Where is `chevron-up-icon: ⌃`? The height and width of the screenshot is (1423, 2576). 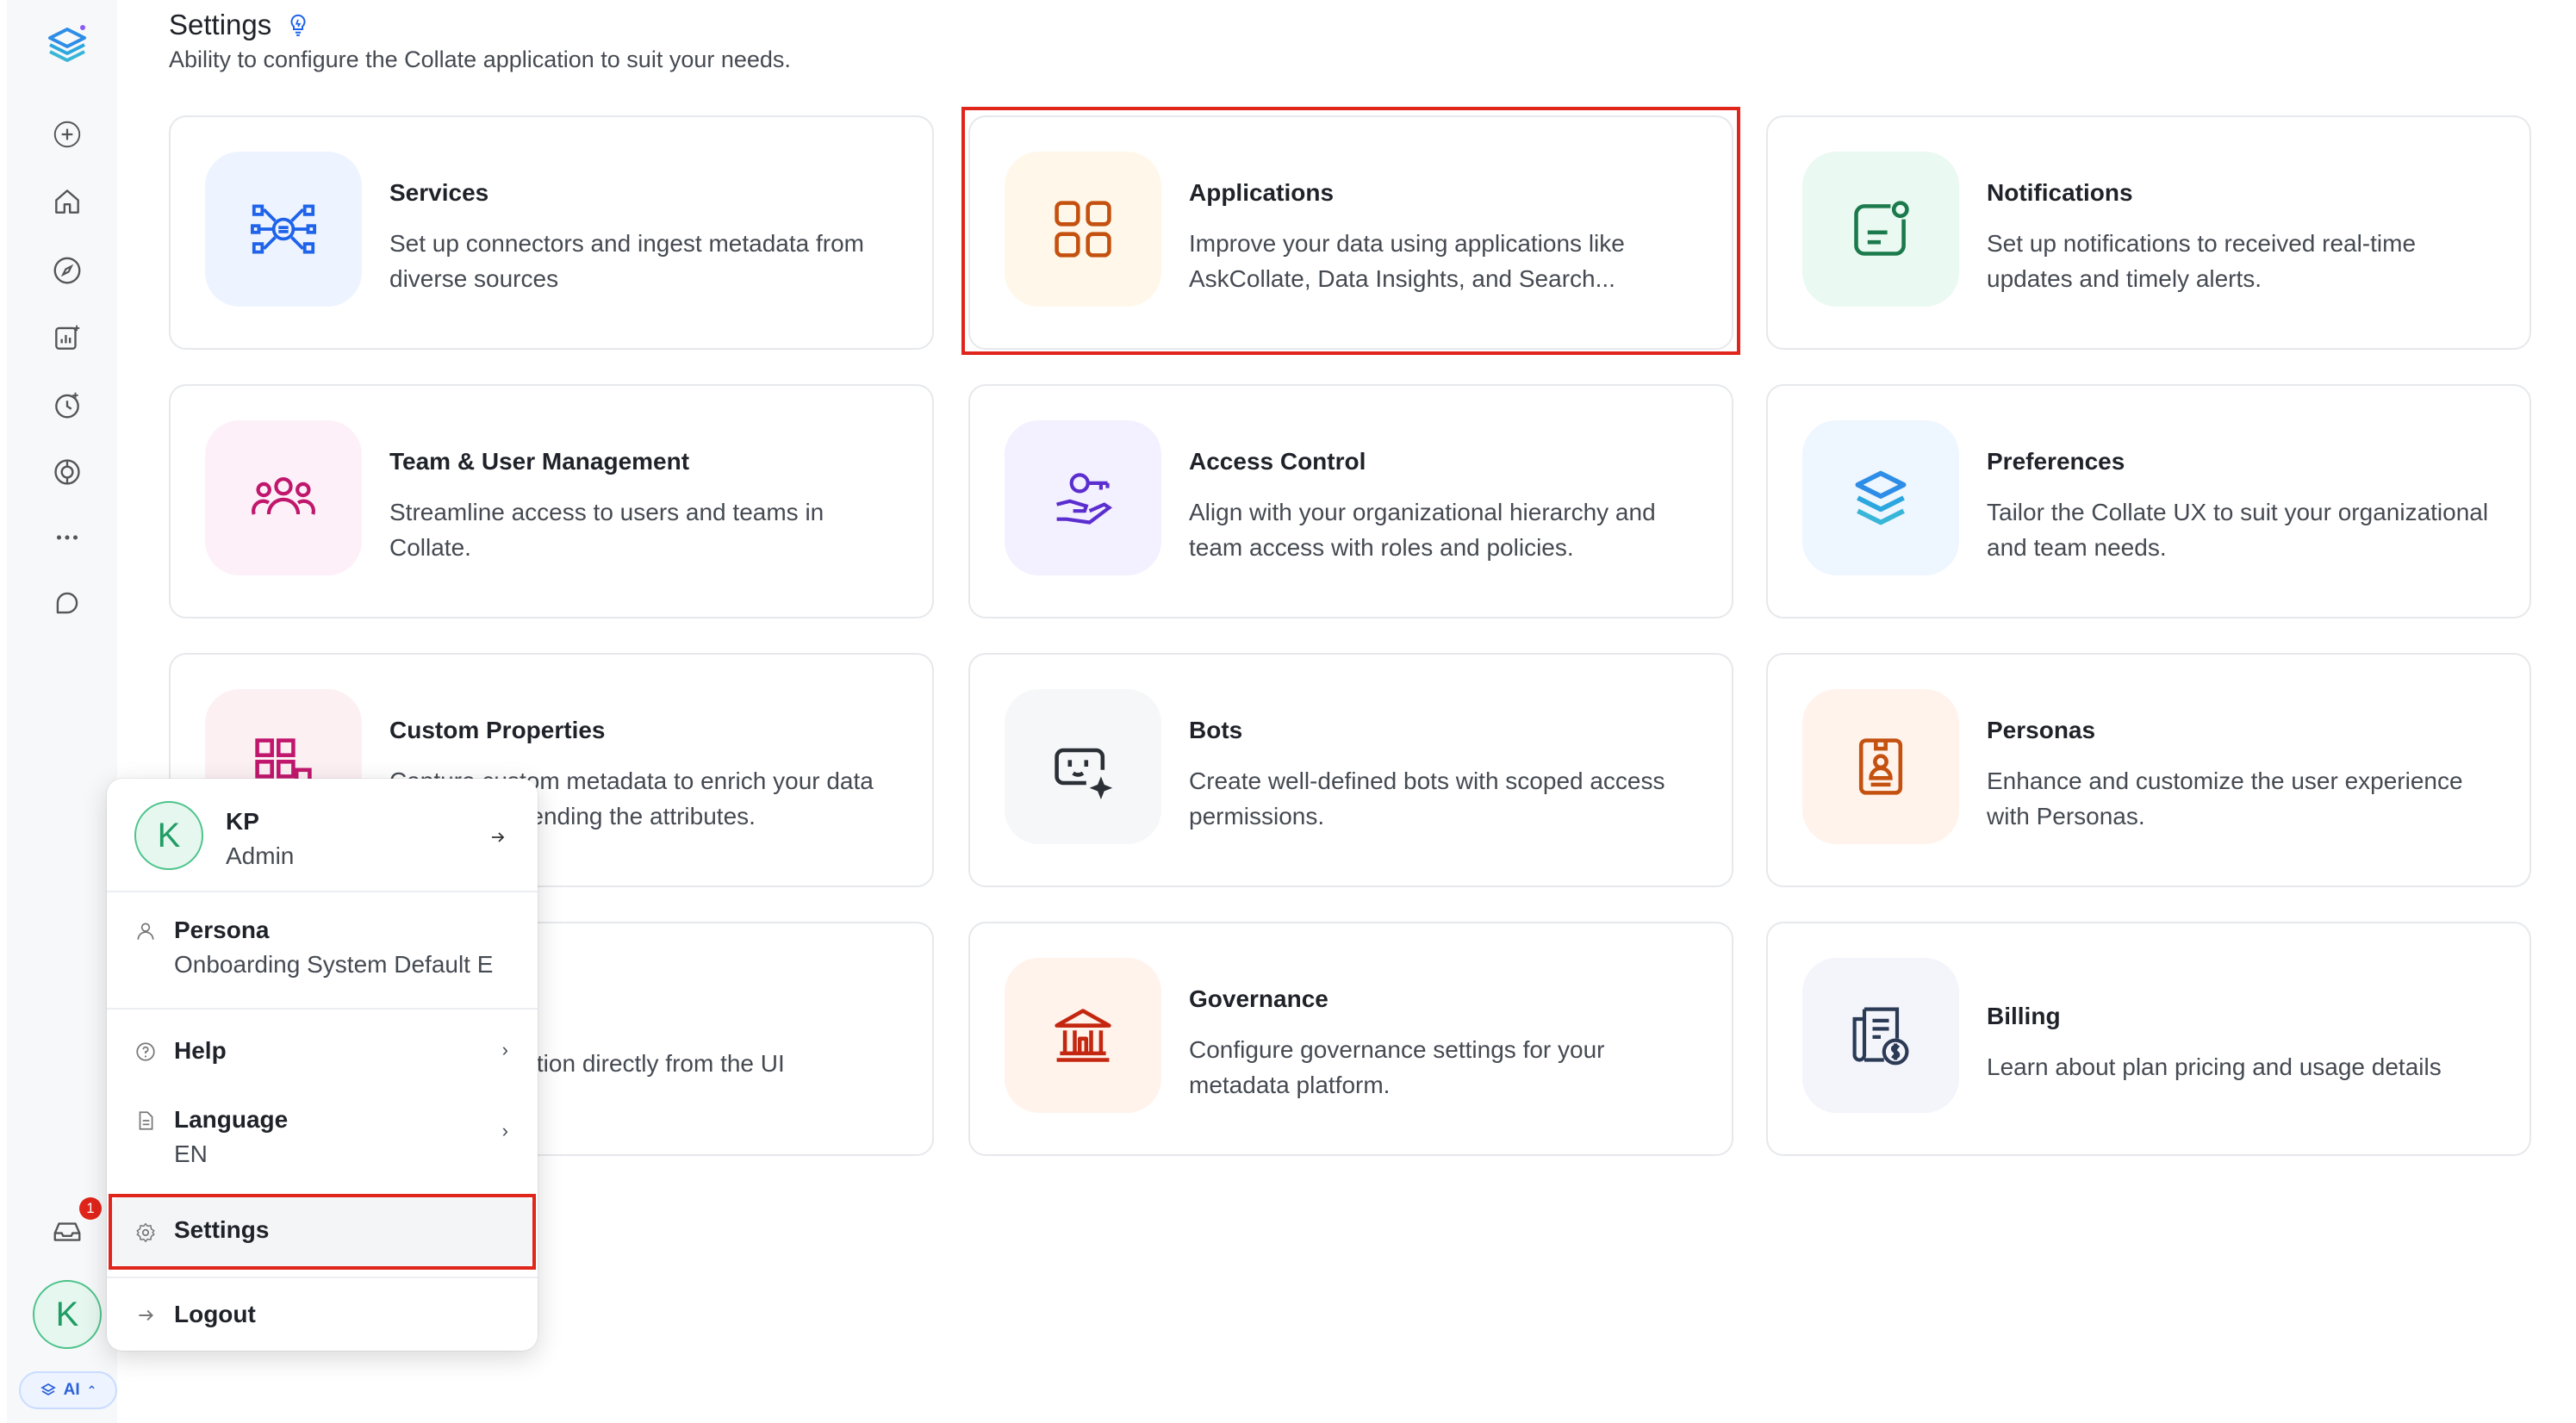 chevron-up-icon: ⌃ is located at coordinates (92, 1390).